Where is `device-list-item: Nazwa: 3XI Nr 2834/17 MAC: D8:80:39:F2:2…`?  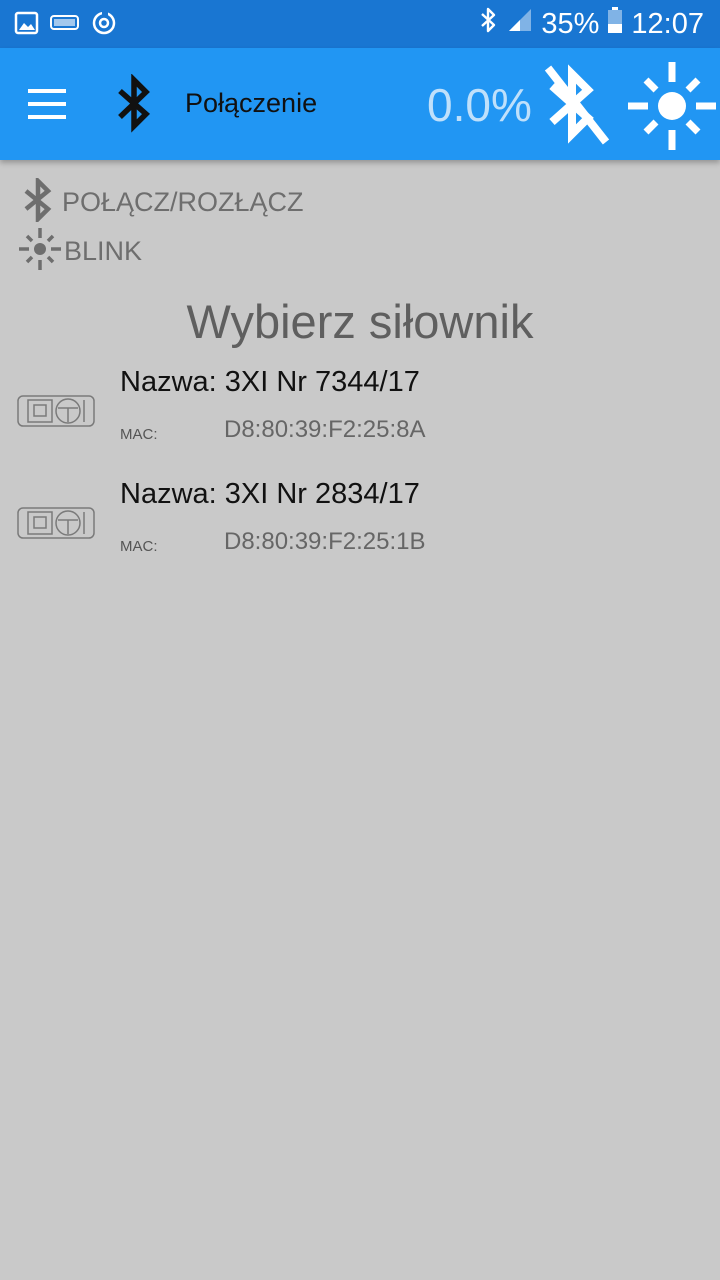 device-list-item: Nazwa: 3XI Nr 2834/17 MAC: D8:80:39:F2:2… is located at coordinates (360, 528).